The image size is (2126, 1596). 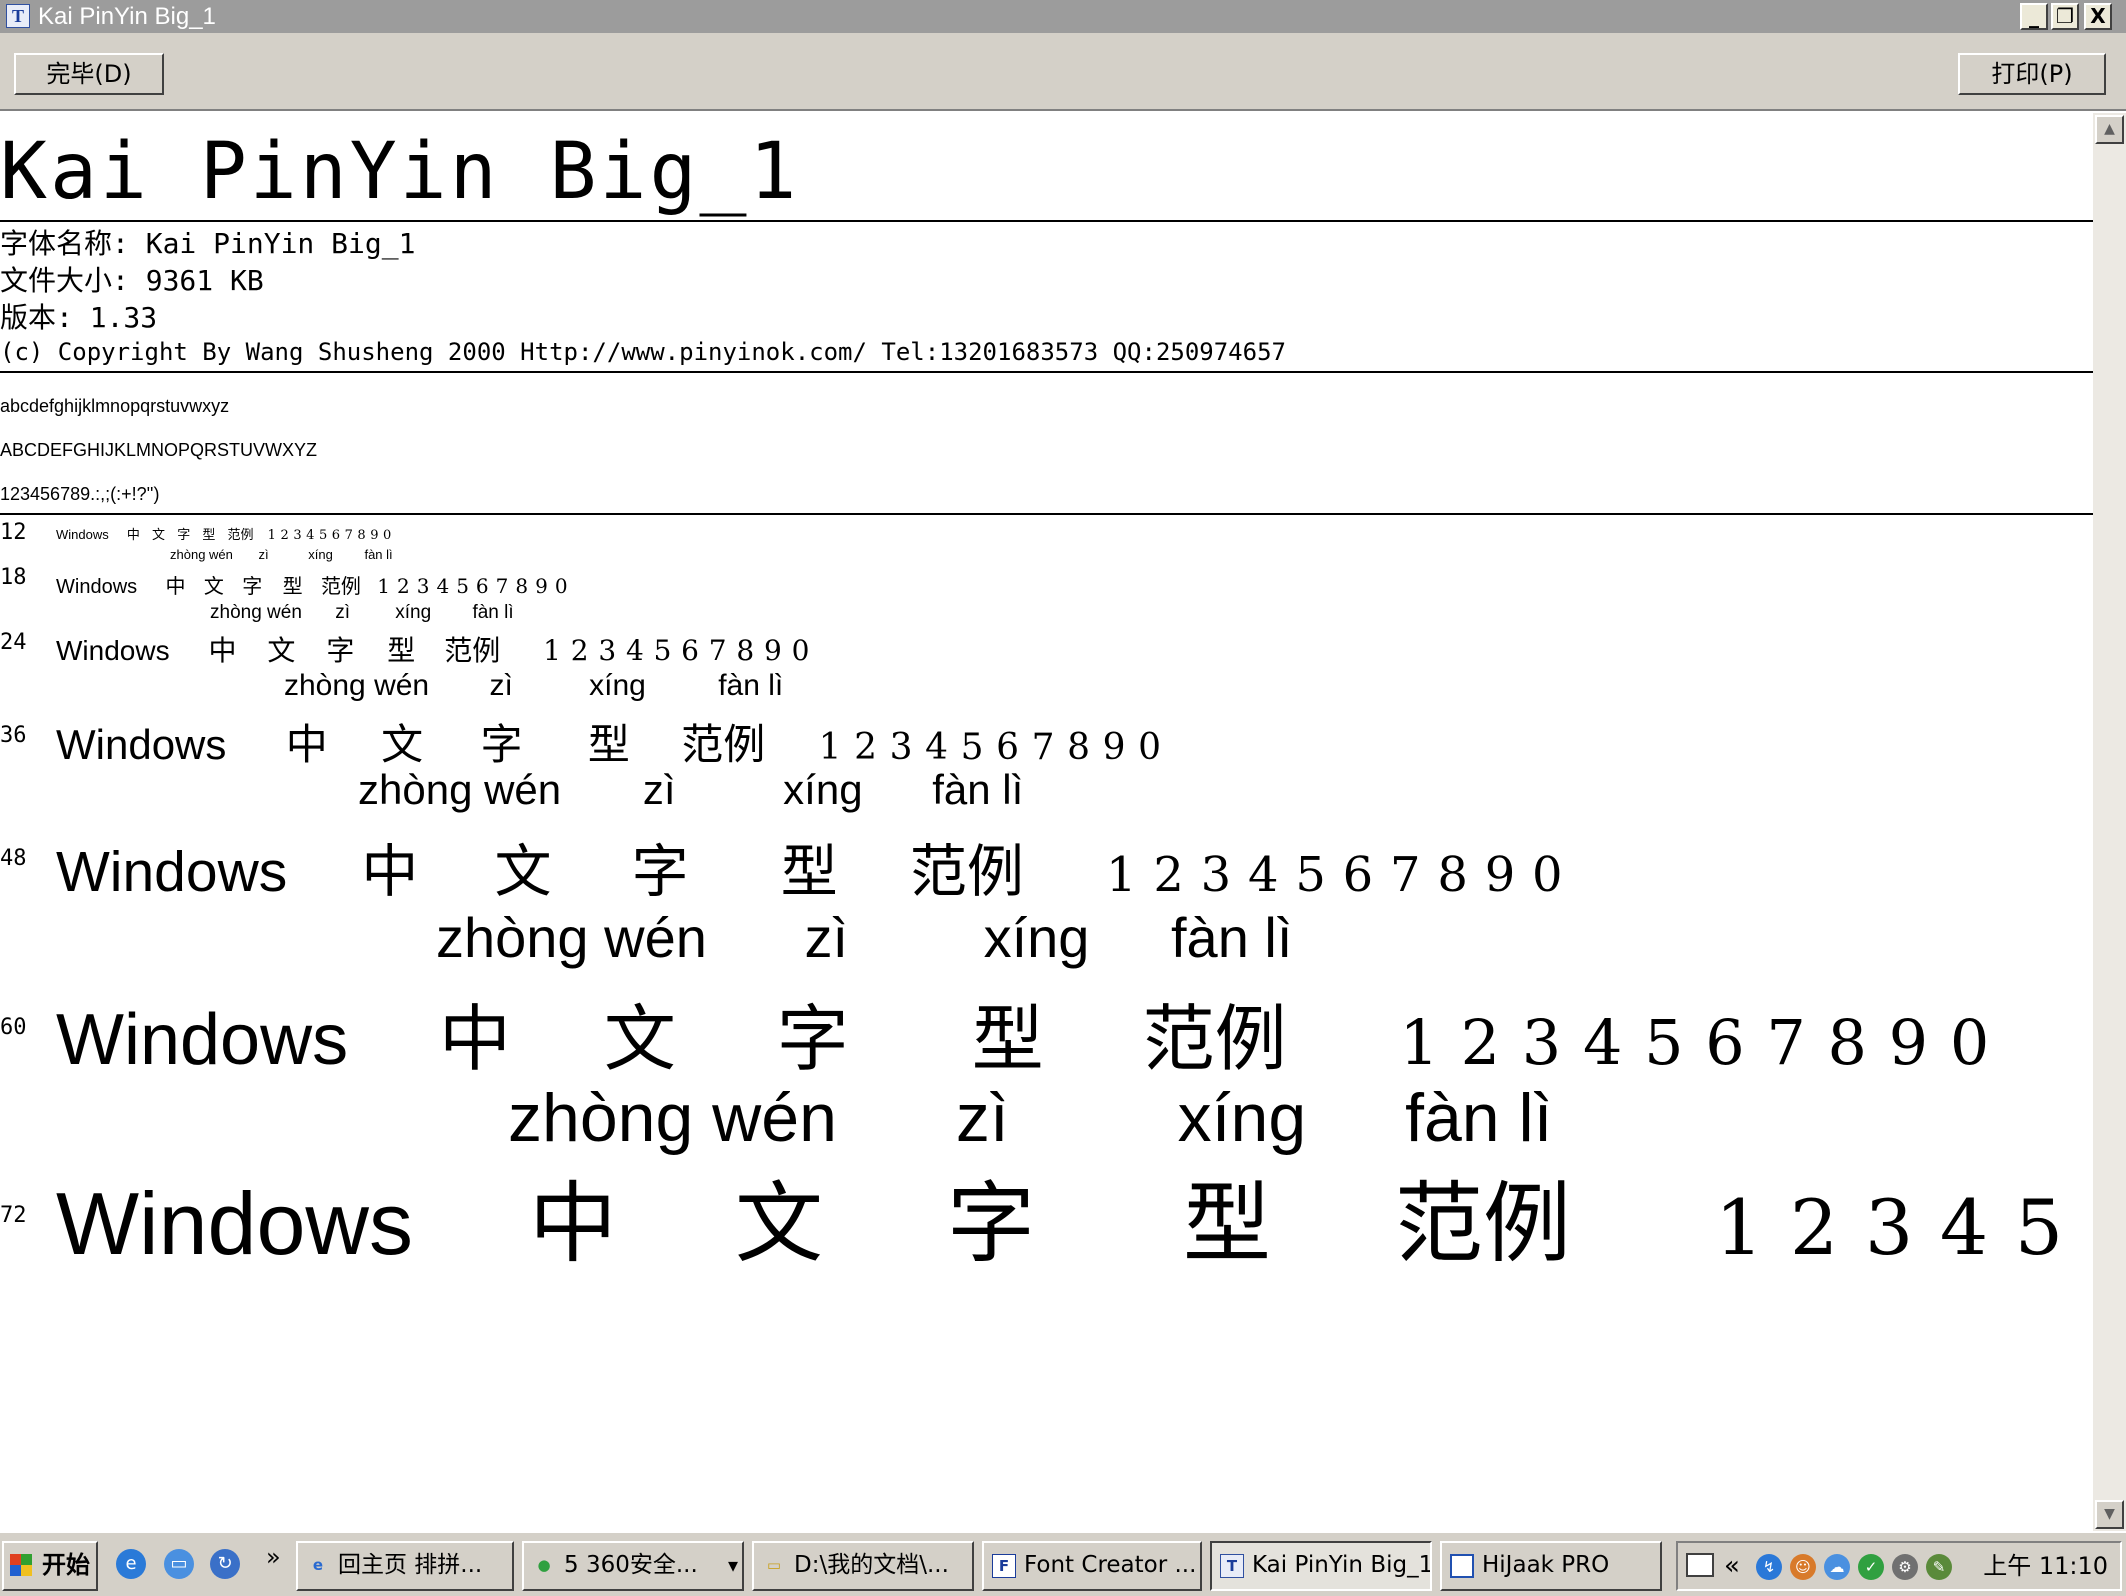 What do you see at coordinates (13, 735) in the screenshot?
I see `size-label-36: 36` at bounding box center [13, 735].